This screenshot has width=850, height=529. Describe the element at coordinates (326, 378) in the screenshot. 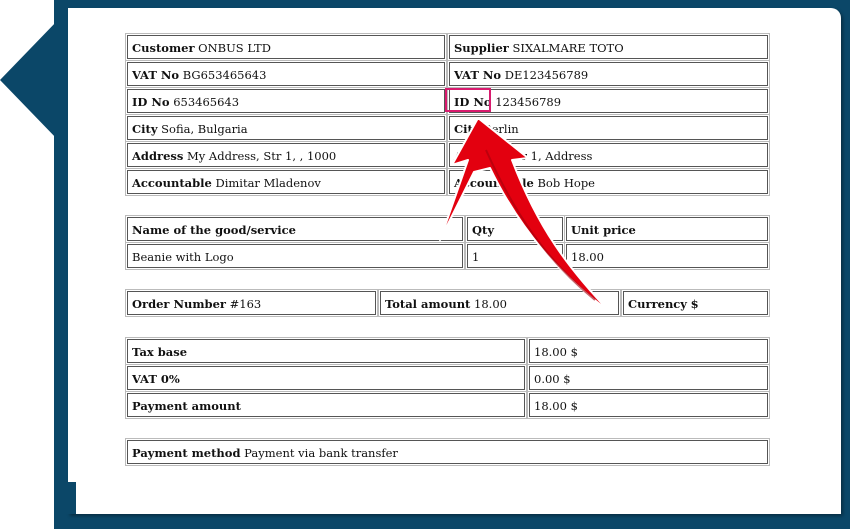

I see `vat-label: VAT 0%` at that location.